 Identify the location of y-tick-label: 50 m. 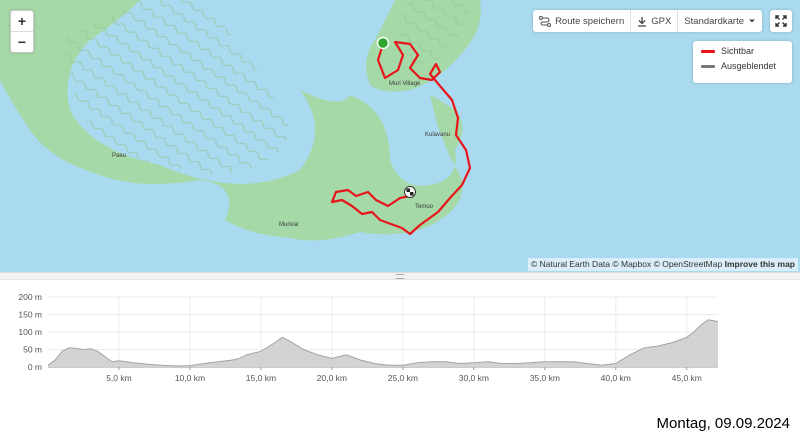
(32, 350).